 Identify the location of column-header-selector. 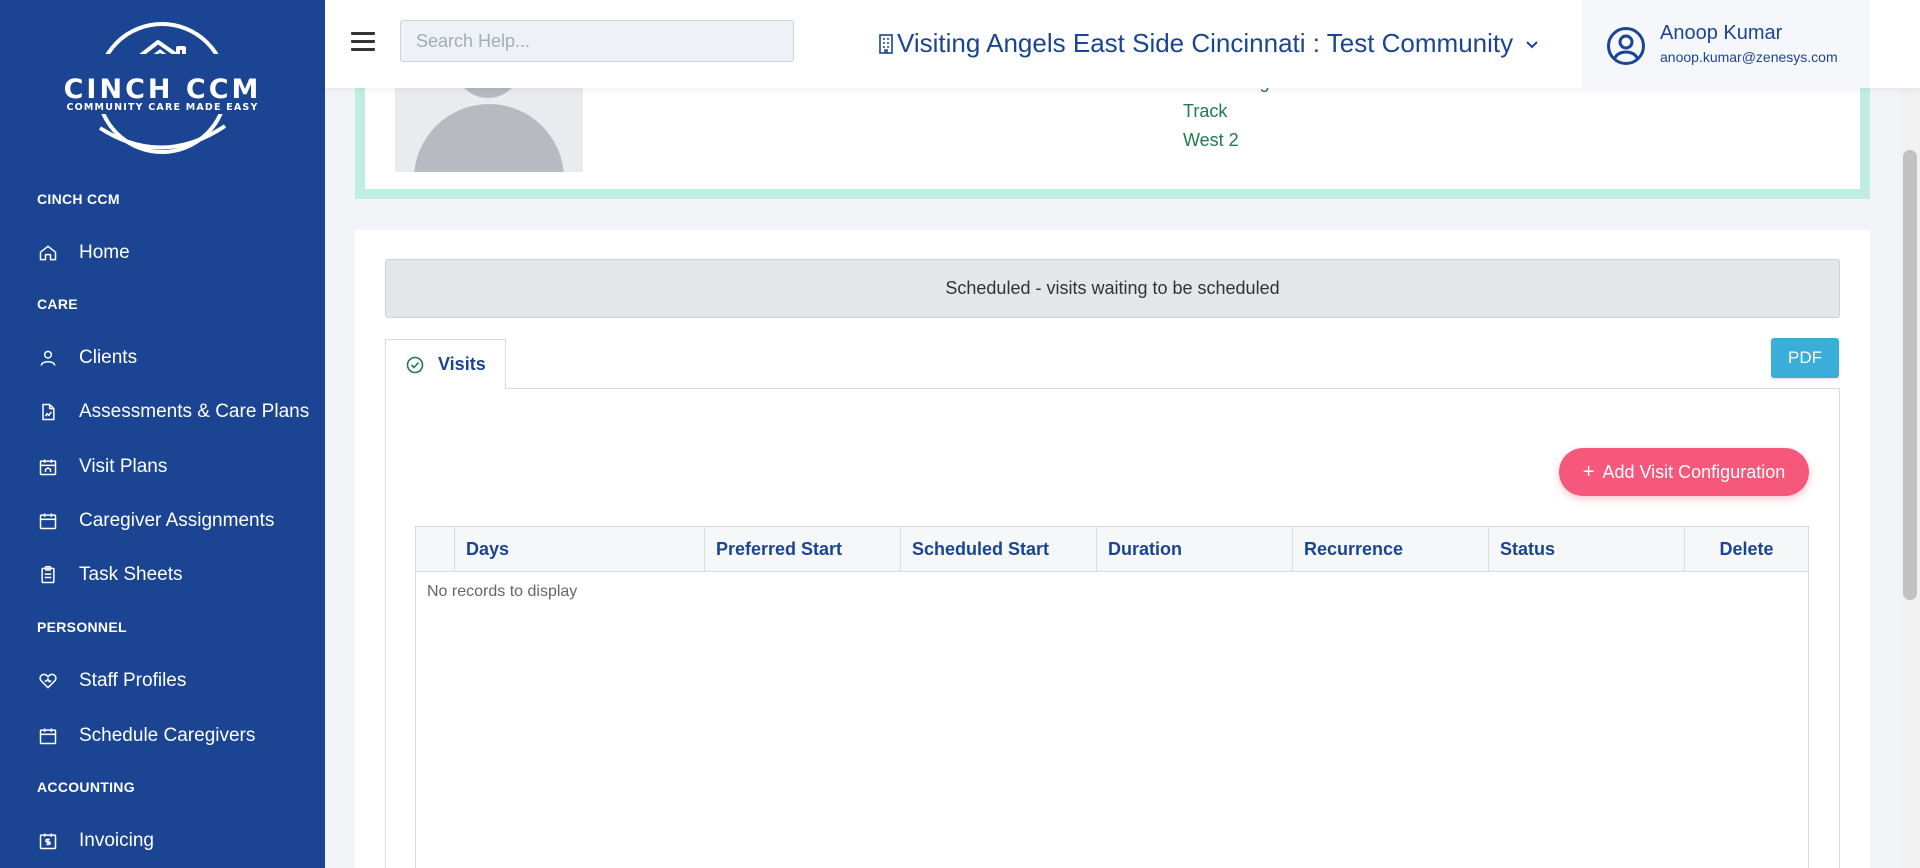
(435, 549).